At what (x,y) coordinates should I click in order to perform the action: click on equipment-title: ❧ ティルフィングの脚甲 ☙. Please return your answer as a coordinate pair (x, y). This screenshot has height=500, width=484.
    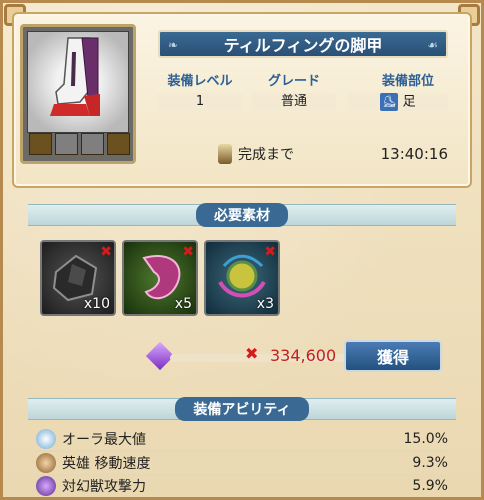
    Looking at the image, I should click on (303, 44).